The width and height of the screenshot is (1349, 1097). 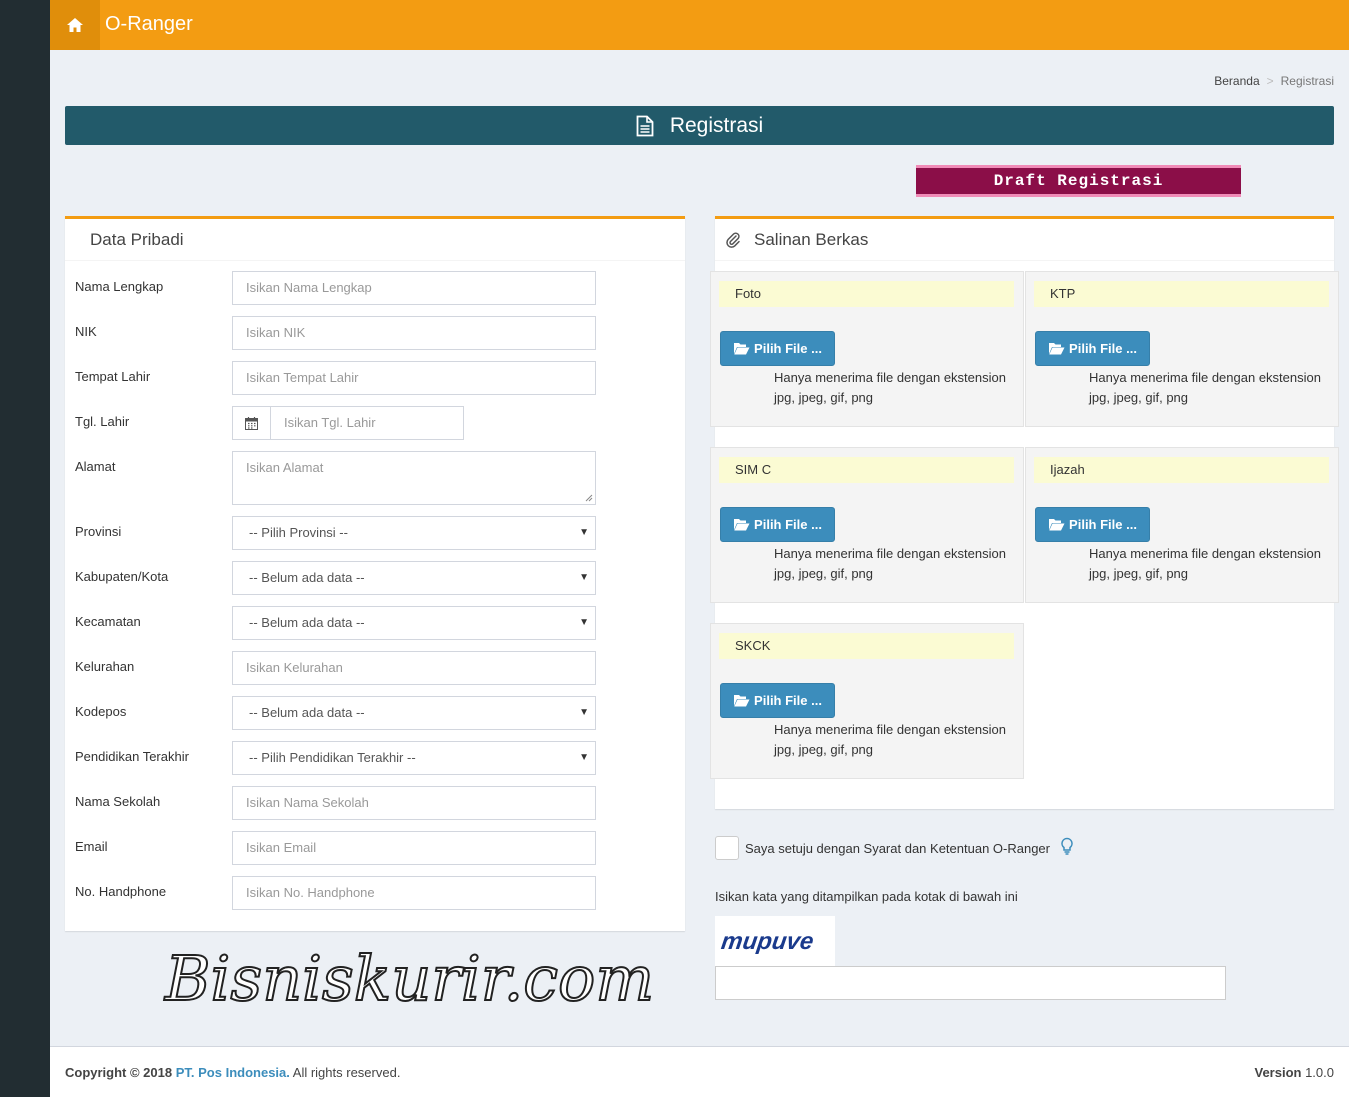 What do you see at coordinates (330, 422) in the screenshot?
I see `tgl-lahir-placeholder: Isikan Tgl. Lahir` at bounding box center [330, 422].